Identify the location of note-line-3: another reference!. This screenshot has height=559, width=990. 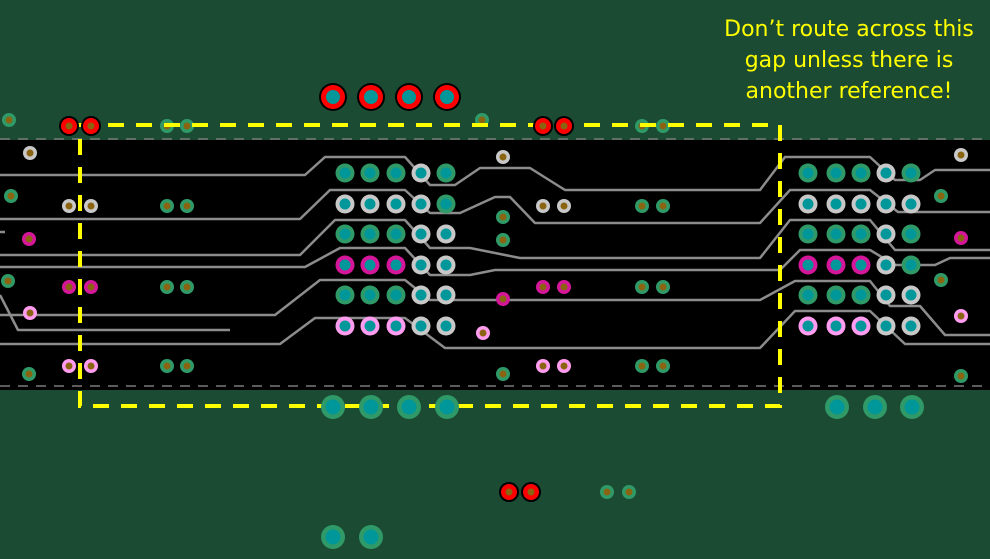
(849, 91).